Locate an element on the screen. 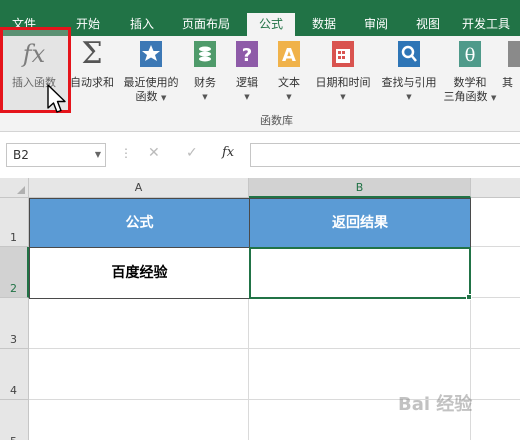 The width and height of the screenshot is (520, 440). cell-b1: 返回结果 is located at coordinates (360, 223).